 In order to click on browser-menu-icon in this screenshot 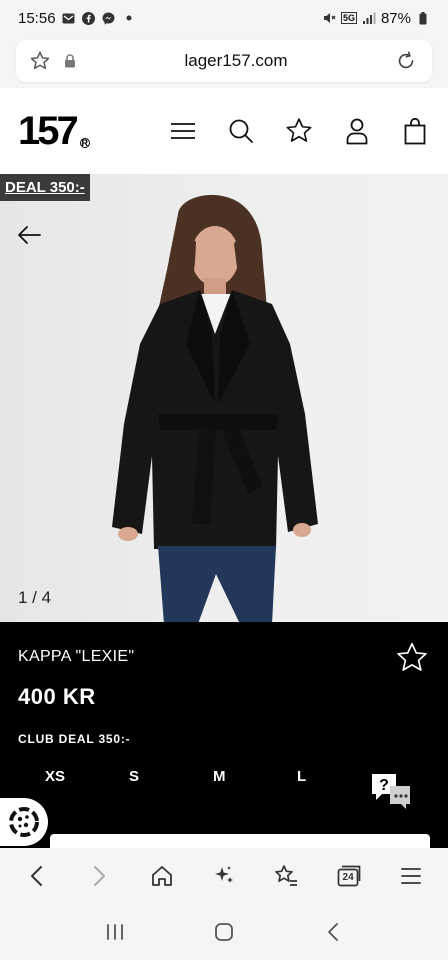, I will do `click(411, 876)`.